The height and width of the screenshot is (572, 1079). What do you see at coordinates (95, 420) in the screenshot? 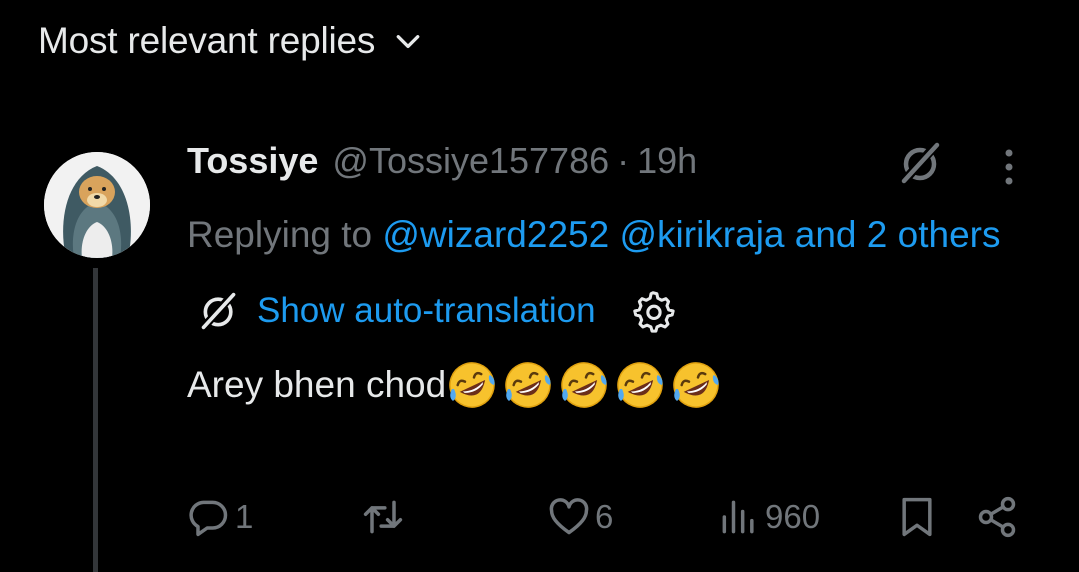
I see `thread-line` at bounding box center [95, 420].